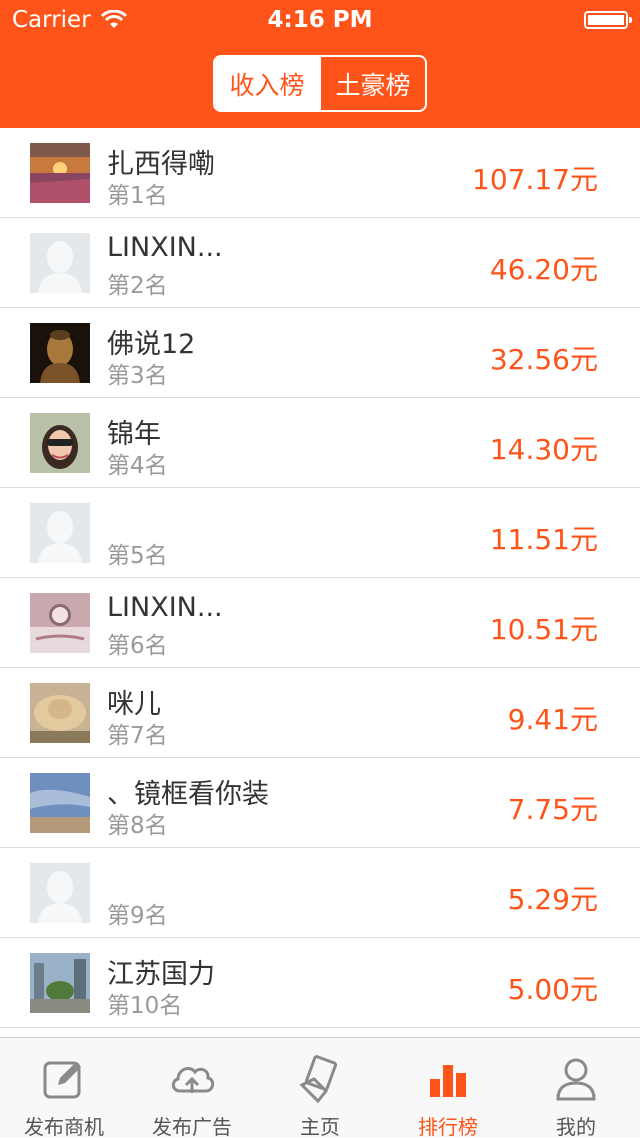  What do you see at coordinates (608, 20) in the screenshot?
I see `battery-icon` at bounding box center [608, 20].